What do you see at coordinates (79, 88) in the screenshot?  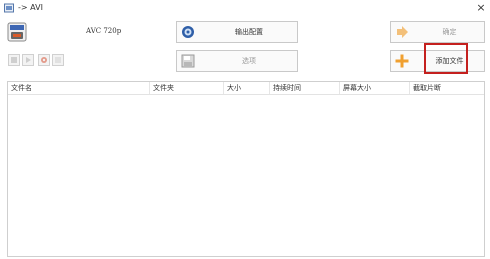 I see `column-header-filename: 文件名` at bounding box center [79, 88].